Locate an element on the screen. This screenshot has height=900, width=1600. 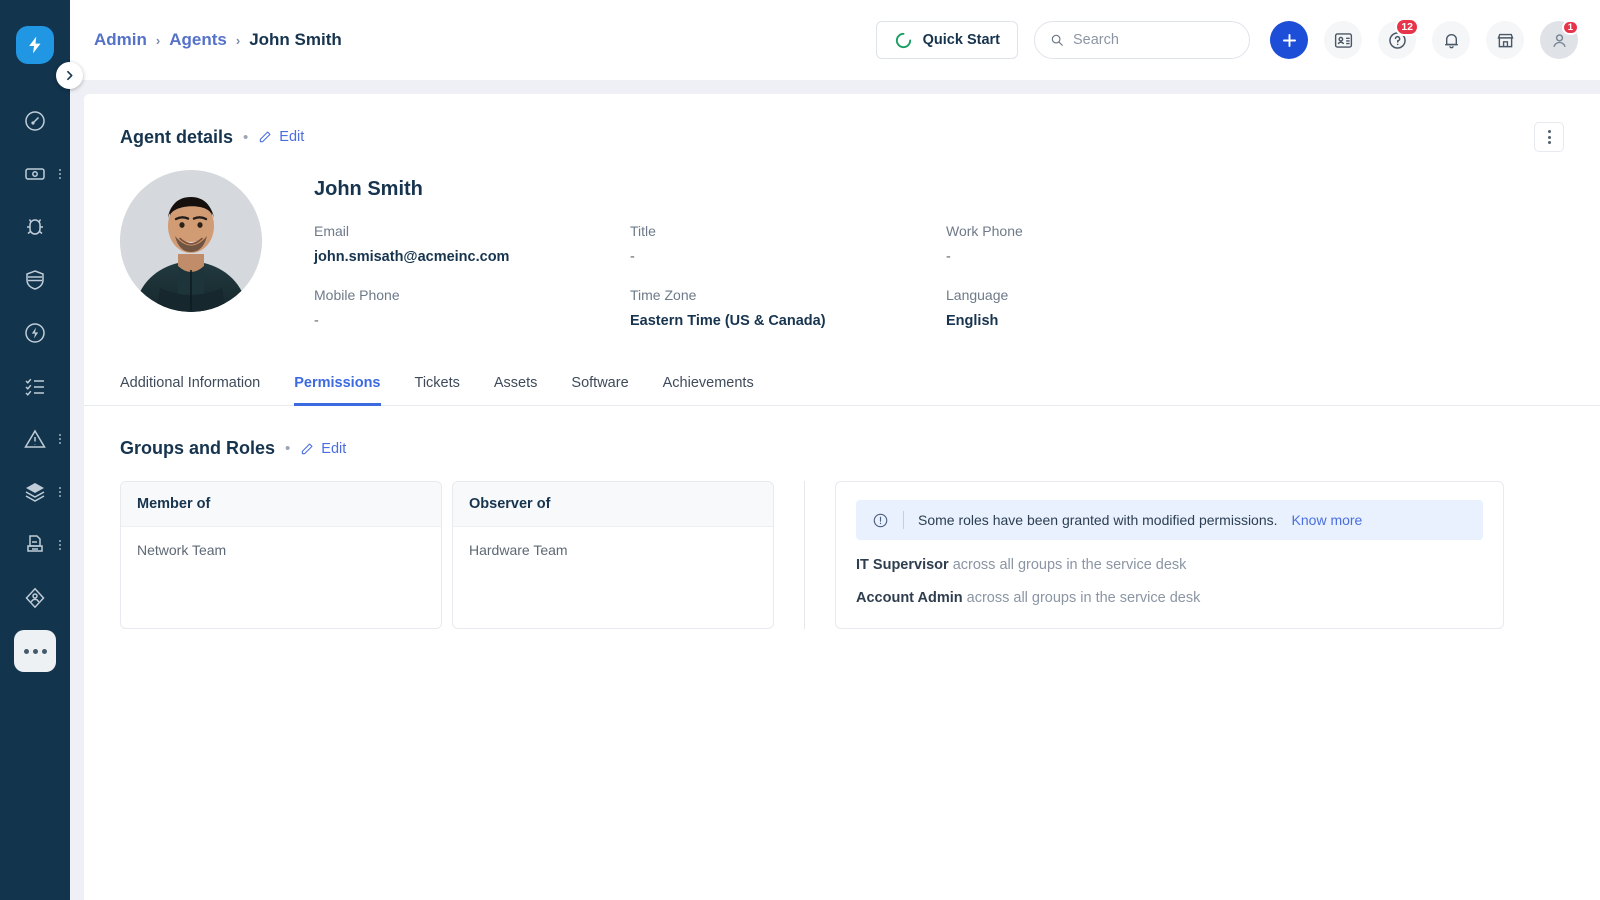
marketplace-store-icon is located at coordinates (1505, 40).